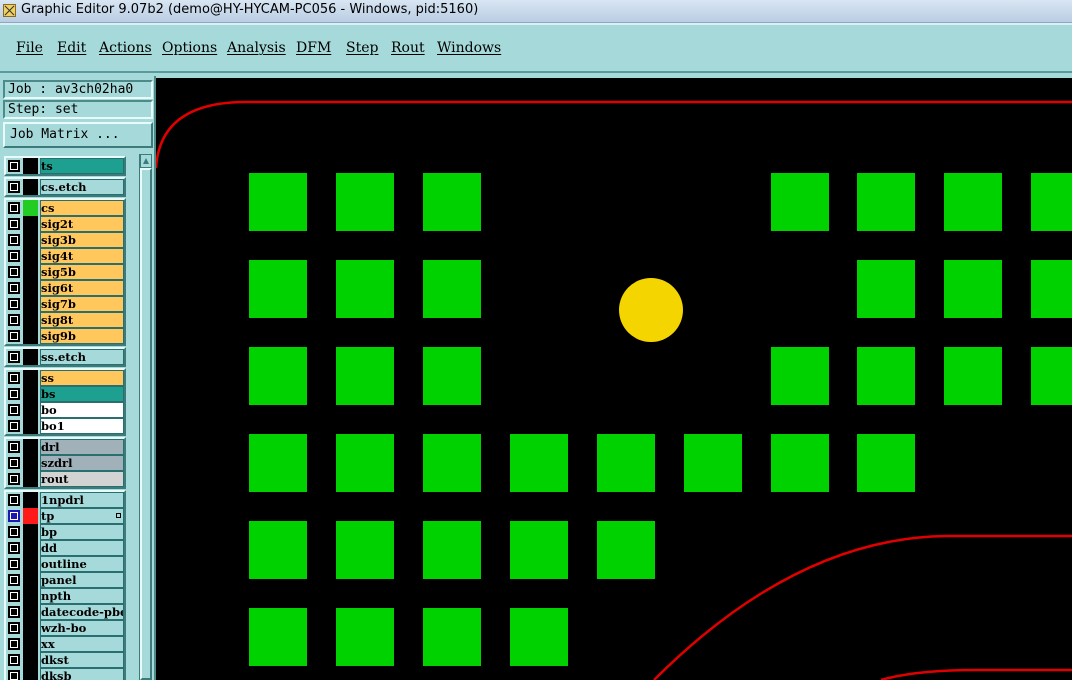  I want to click on scroll-thumb, so click(146, 424).